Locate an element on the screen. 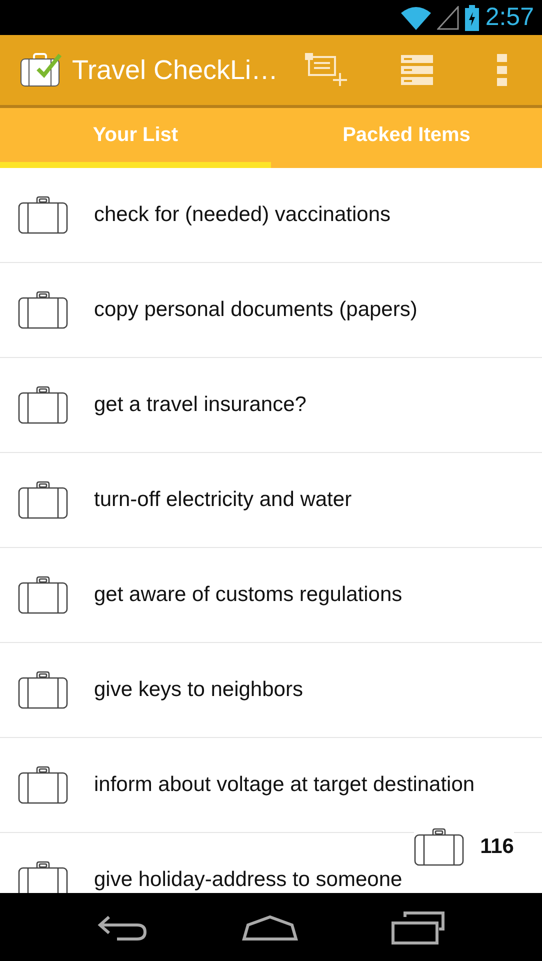 Image resolution: width=542 pixels, height=961 pixels. clock-time: 2:57 is located at coordinates (509, 17).